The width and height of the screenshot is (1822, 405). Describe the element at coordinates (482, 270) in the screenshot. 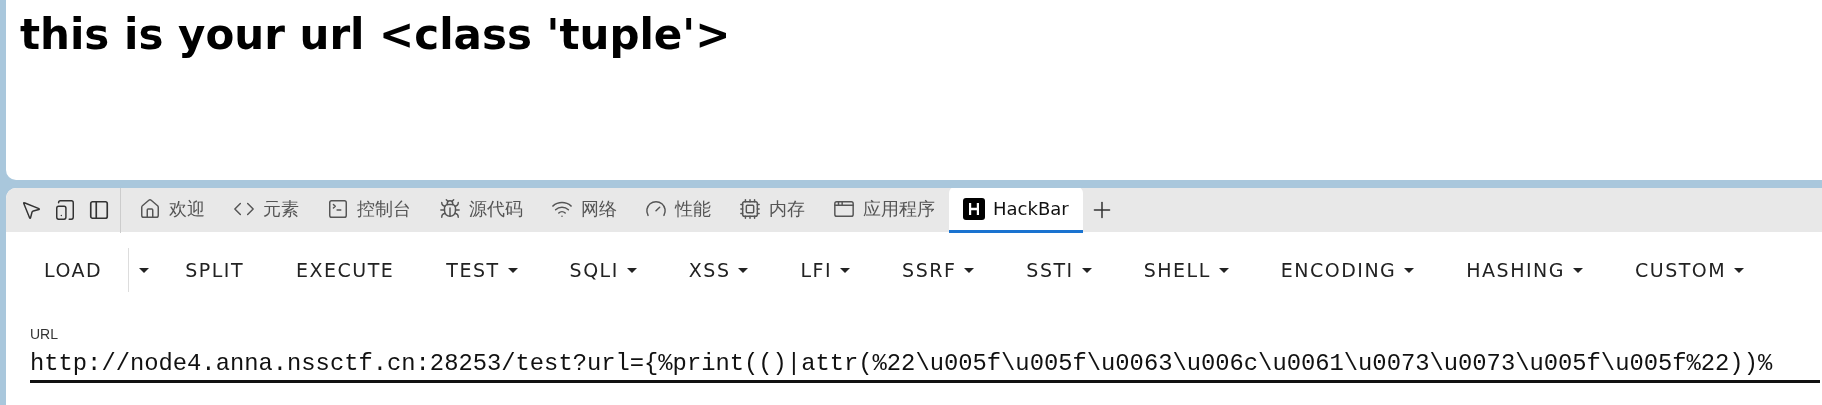

I see `menu-button: TEST` at that location.